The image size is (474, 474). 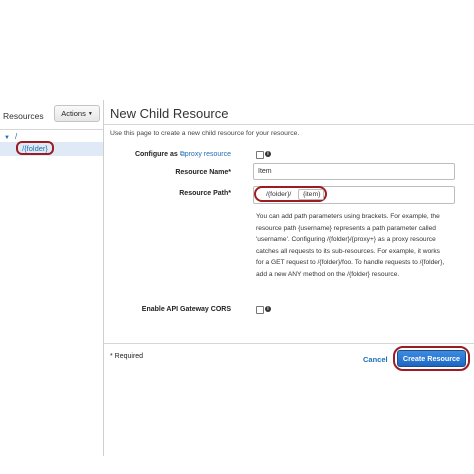 What do you see at coordinates (289, 343) in the screenshot?
I see `footer-divider` at bounding box center [289, 343].